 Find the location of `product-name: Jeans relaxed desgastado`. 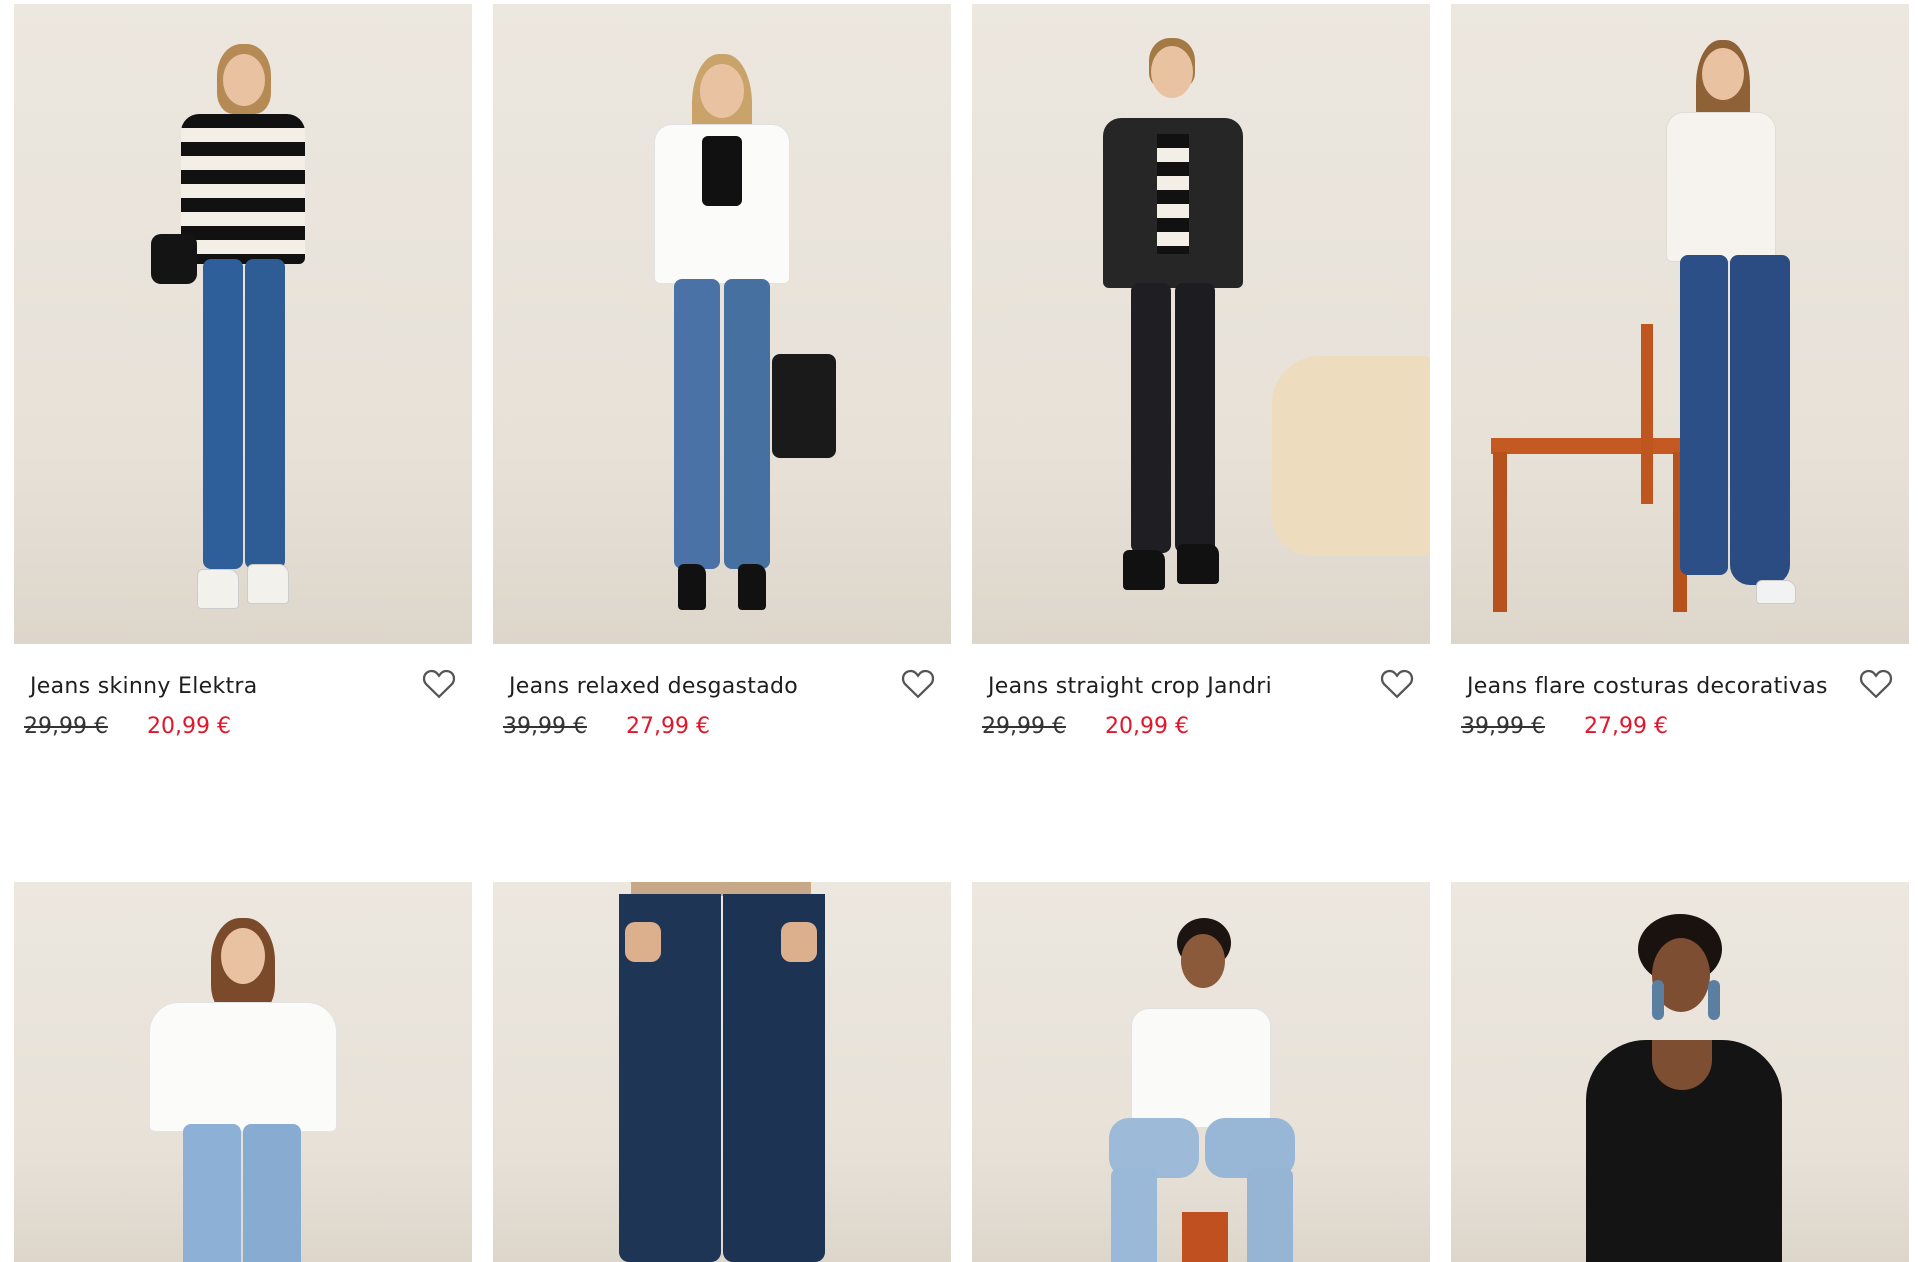

product-name: Jeans relaxed desgastado is located at coordinates (653, 686).